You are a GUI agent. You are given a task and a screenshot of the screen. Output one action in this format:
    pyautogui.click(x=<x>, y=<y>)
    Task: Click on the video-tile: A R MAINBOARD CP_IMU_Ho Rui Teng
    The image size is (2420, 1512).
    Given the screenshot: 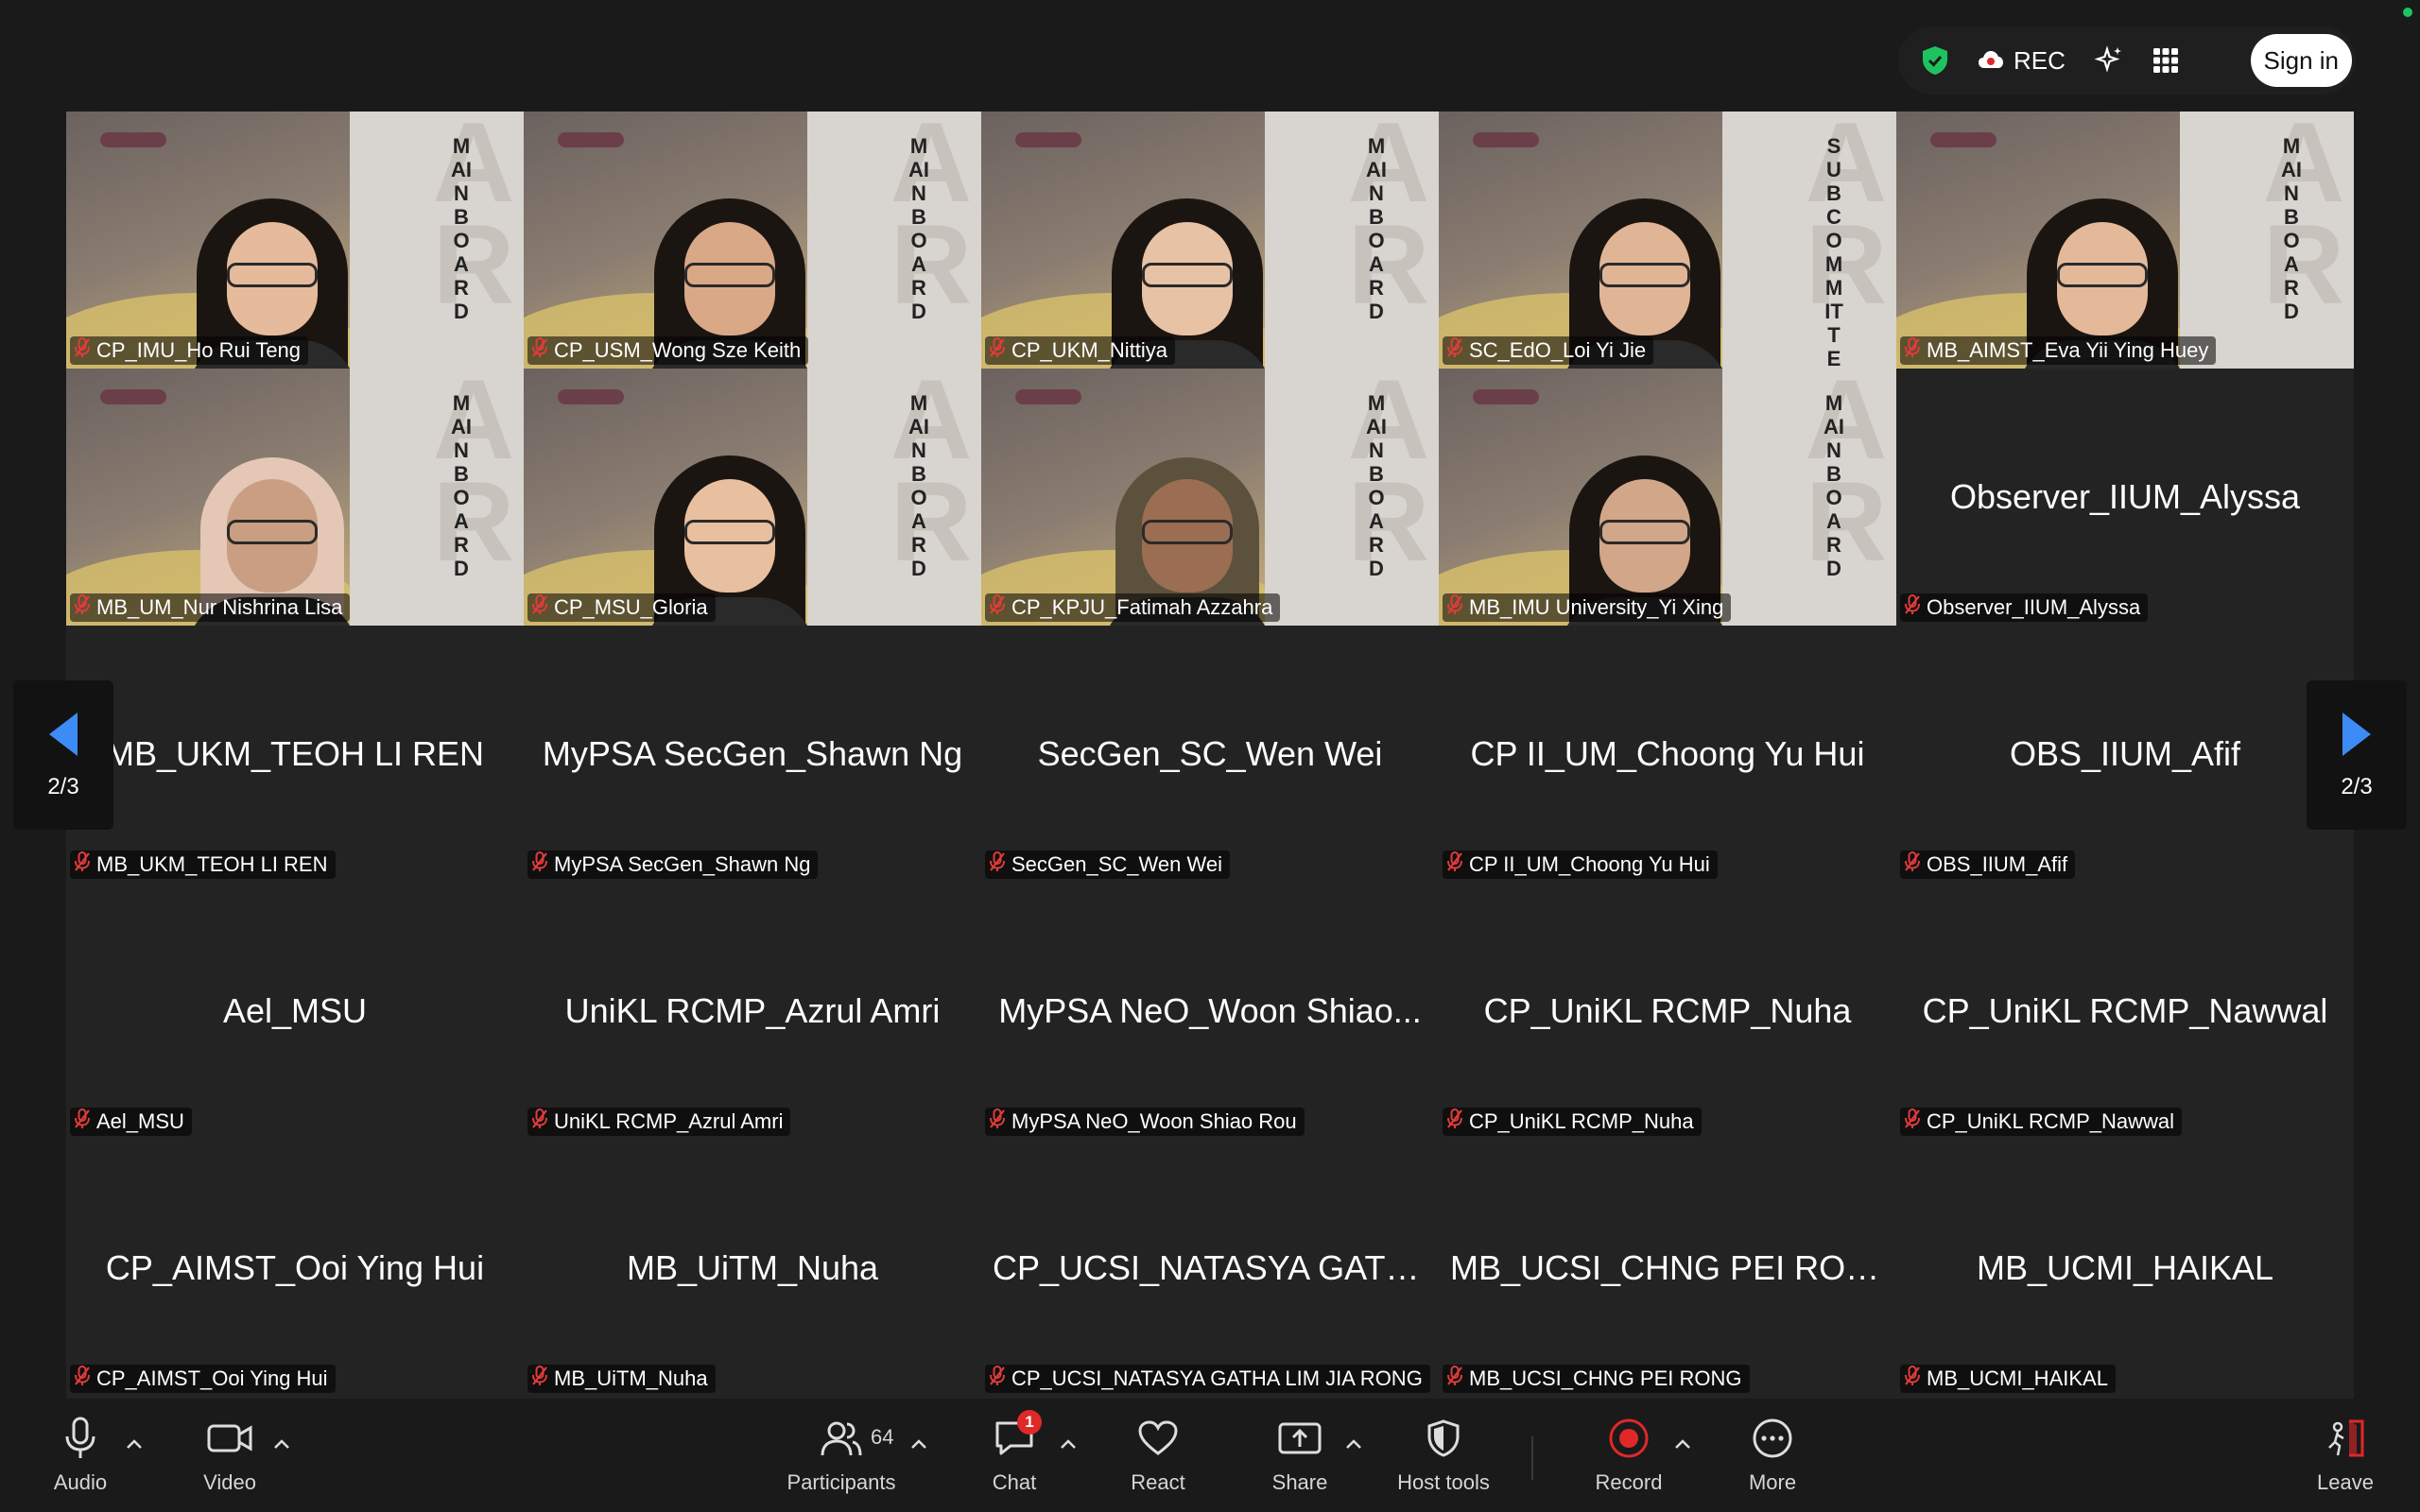 What is the action you would take?
    pyautogui.click(x=295, y=240)
    